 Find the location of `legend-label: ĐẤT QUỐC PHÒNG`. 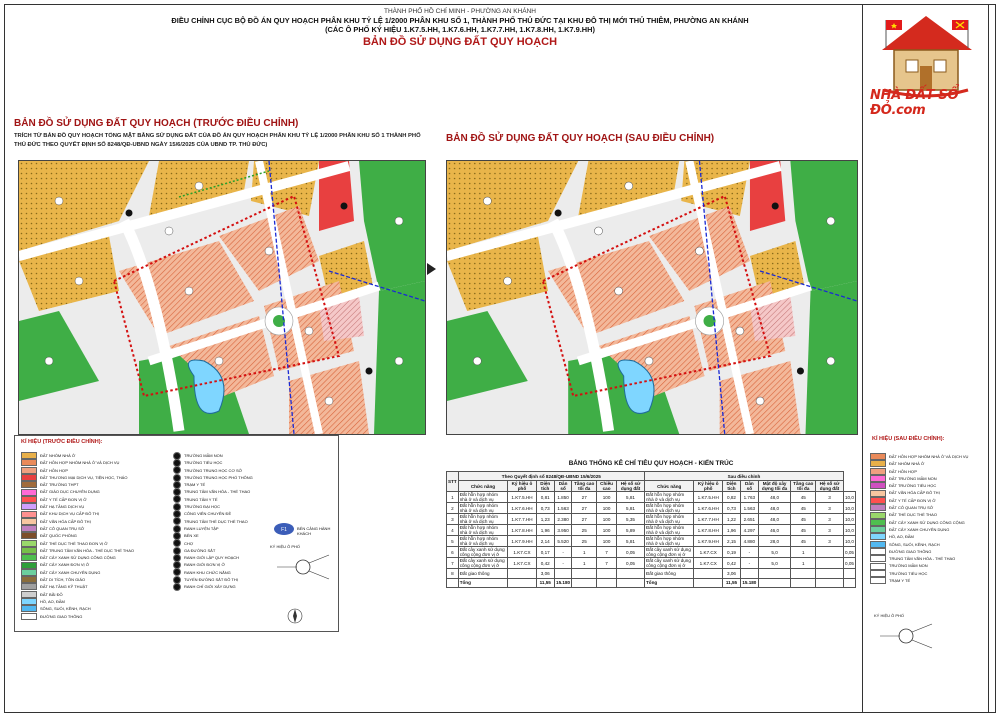

legend-label: ĐẤT QUỐC PHÒNG is located at coordinates (58, 536).